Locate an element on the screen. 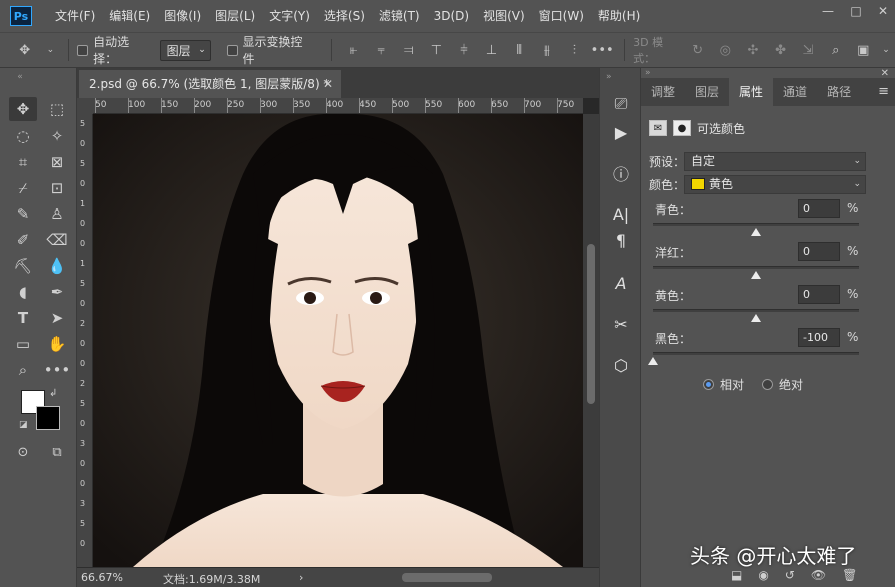 The height and width of the screenshot is (587, 895). slider-value-input: -100 is located at coordinates (819, 337).